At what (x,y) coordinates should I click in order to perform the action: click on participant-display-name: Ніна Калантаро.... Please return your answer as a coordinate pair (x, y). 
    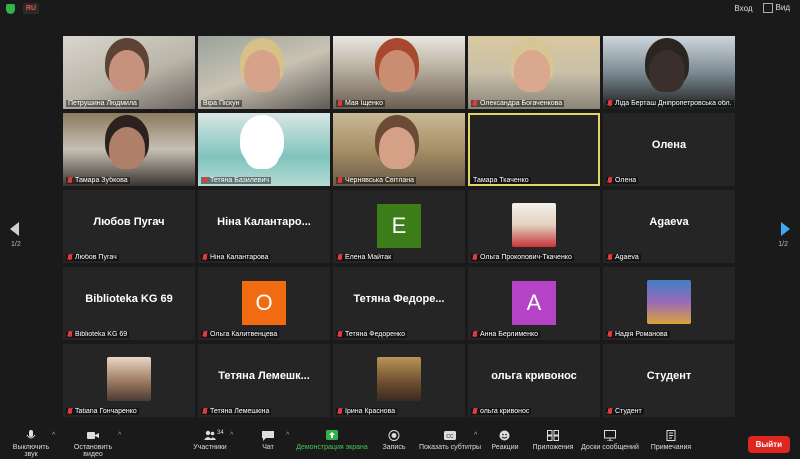
    Looking at the image, I should click on (264, 222).